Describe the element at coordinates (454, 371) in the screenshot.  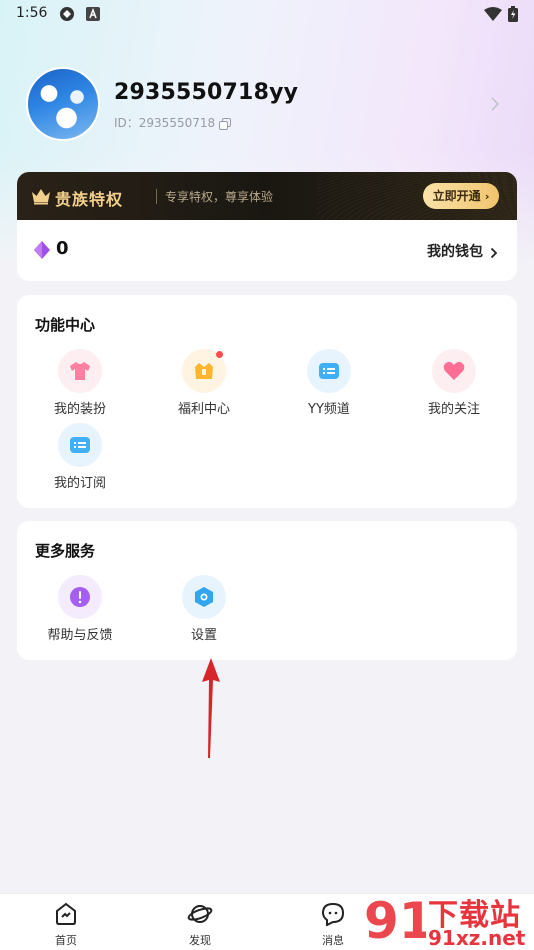
I see `heart-icon` at that location.